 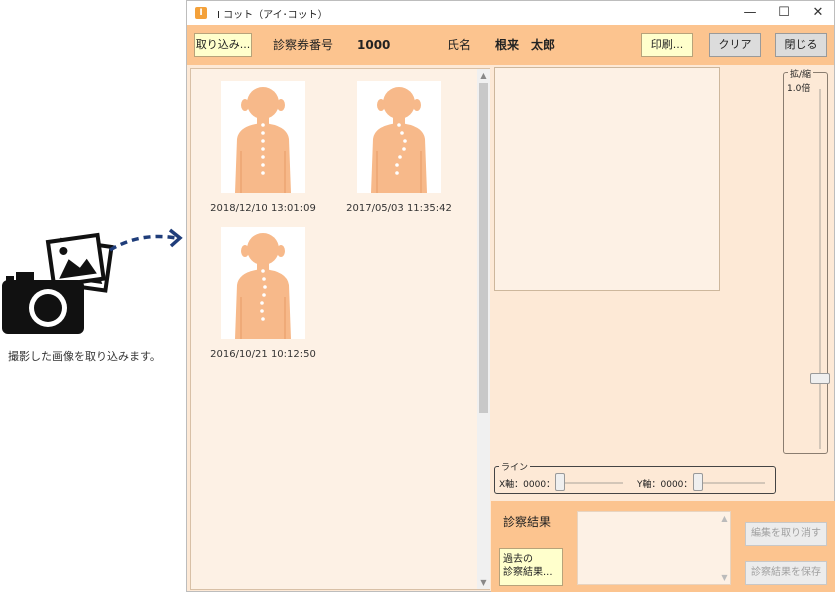 I want to click on app-icon: I, so click(x=201, y=13).